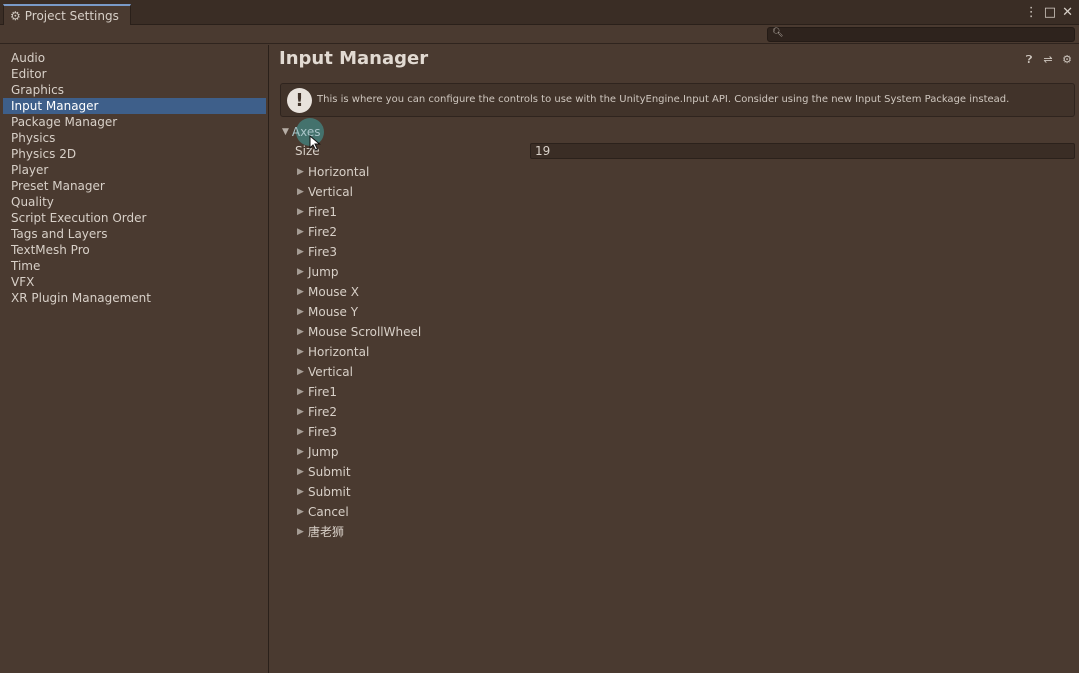  I want to click on sidebar-item-graphics: Graphics, so click(134, 90).